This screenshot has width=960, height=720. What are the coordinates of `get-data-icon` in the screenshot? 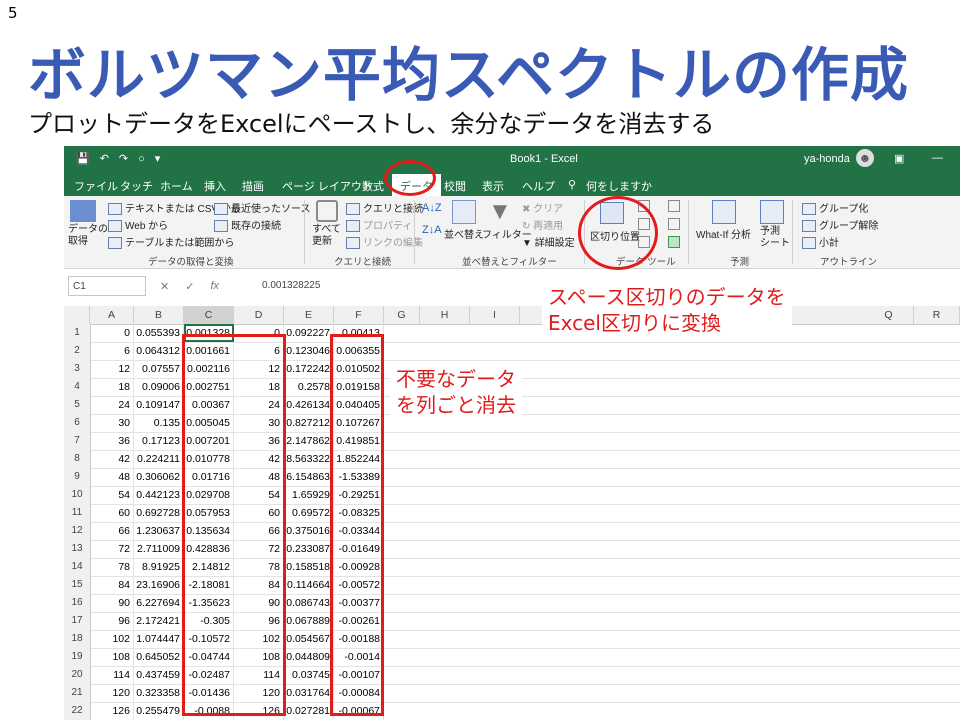 It's located at (83, 211).